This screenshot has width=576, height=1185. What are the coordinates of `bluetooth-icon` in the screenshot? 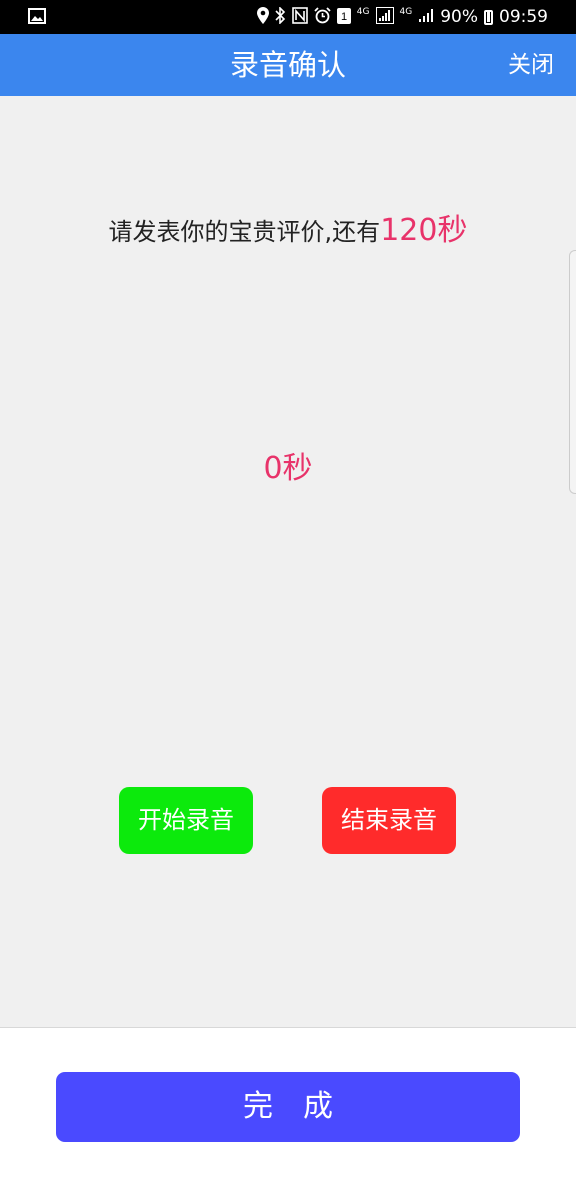 It's located at (280, 16).